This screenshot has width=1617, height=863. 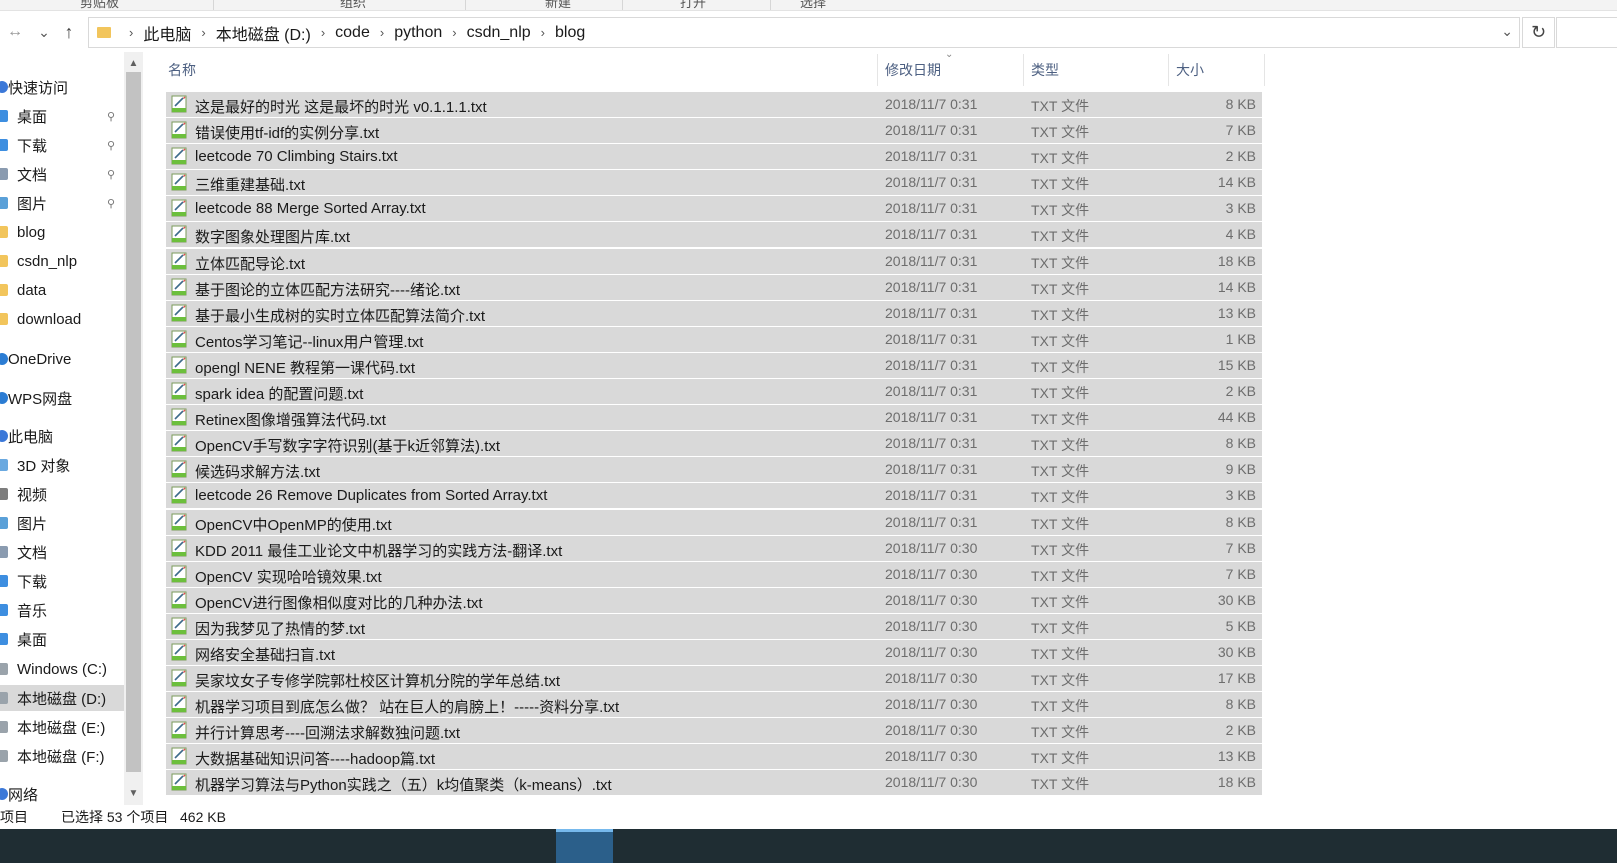 I want to click on file-name: 网络安全基础扫盲.txt, so click(x=265, y=654).